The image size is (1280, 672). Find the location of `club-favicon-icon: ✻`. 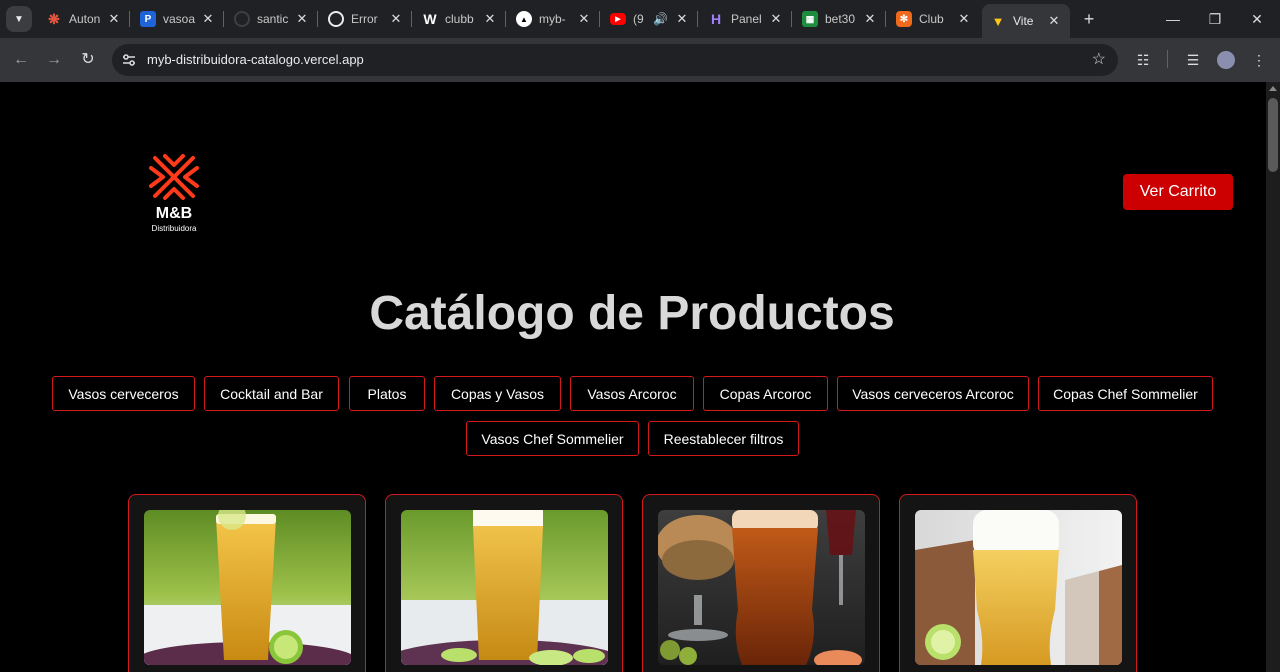

club-favicon-icon: ✻ is located at coordinates (904, 19).